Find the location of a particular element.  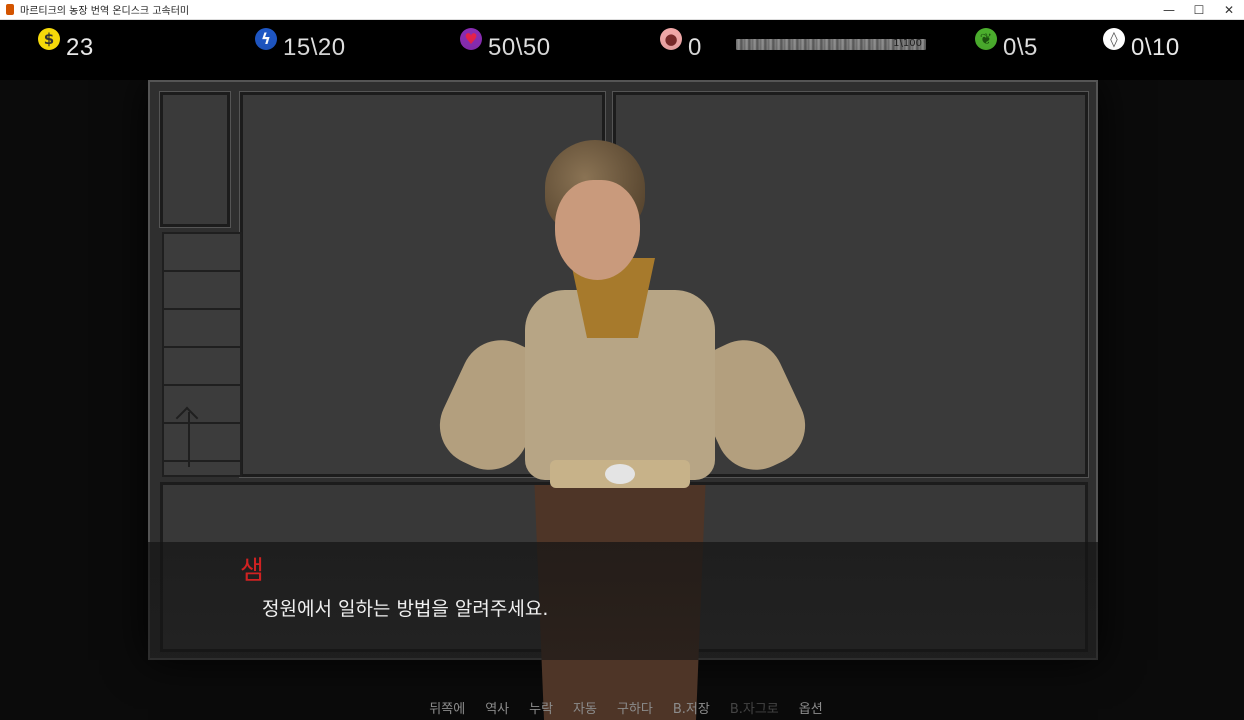

water-drop-icon: ◊ is located at coordinates (1114, 39).